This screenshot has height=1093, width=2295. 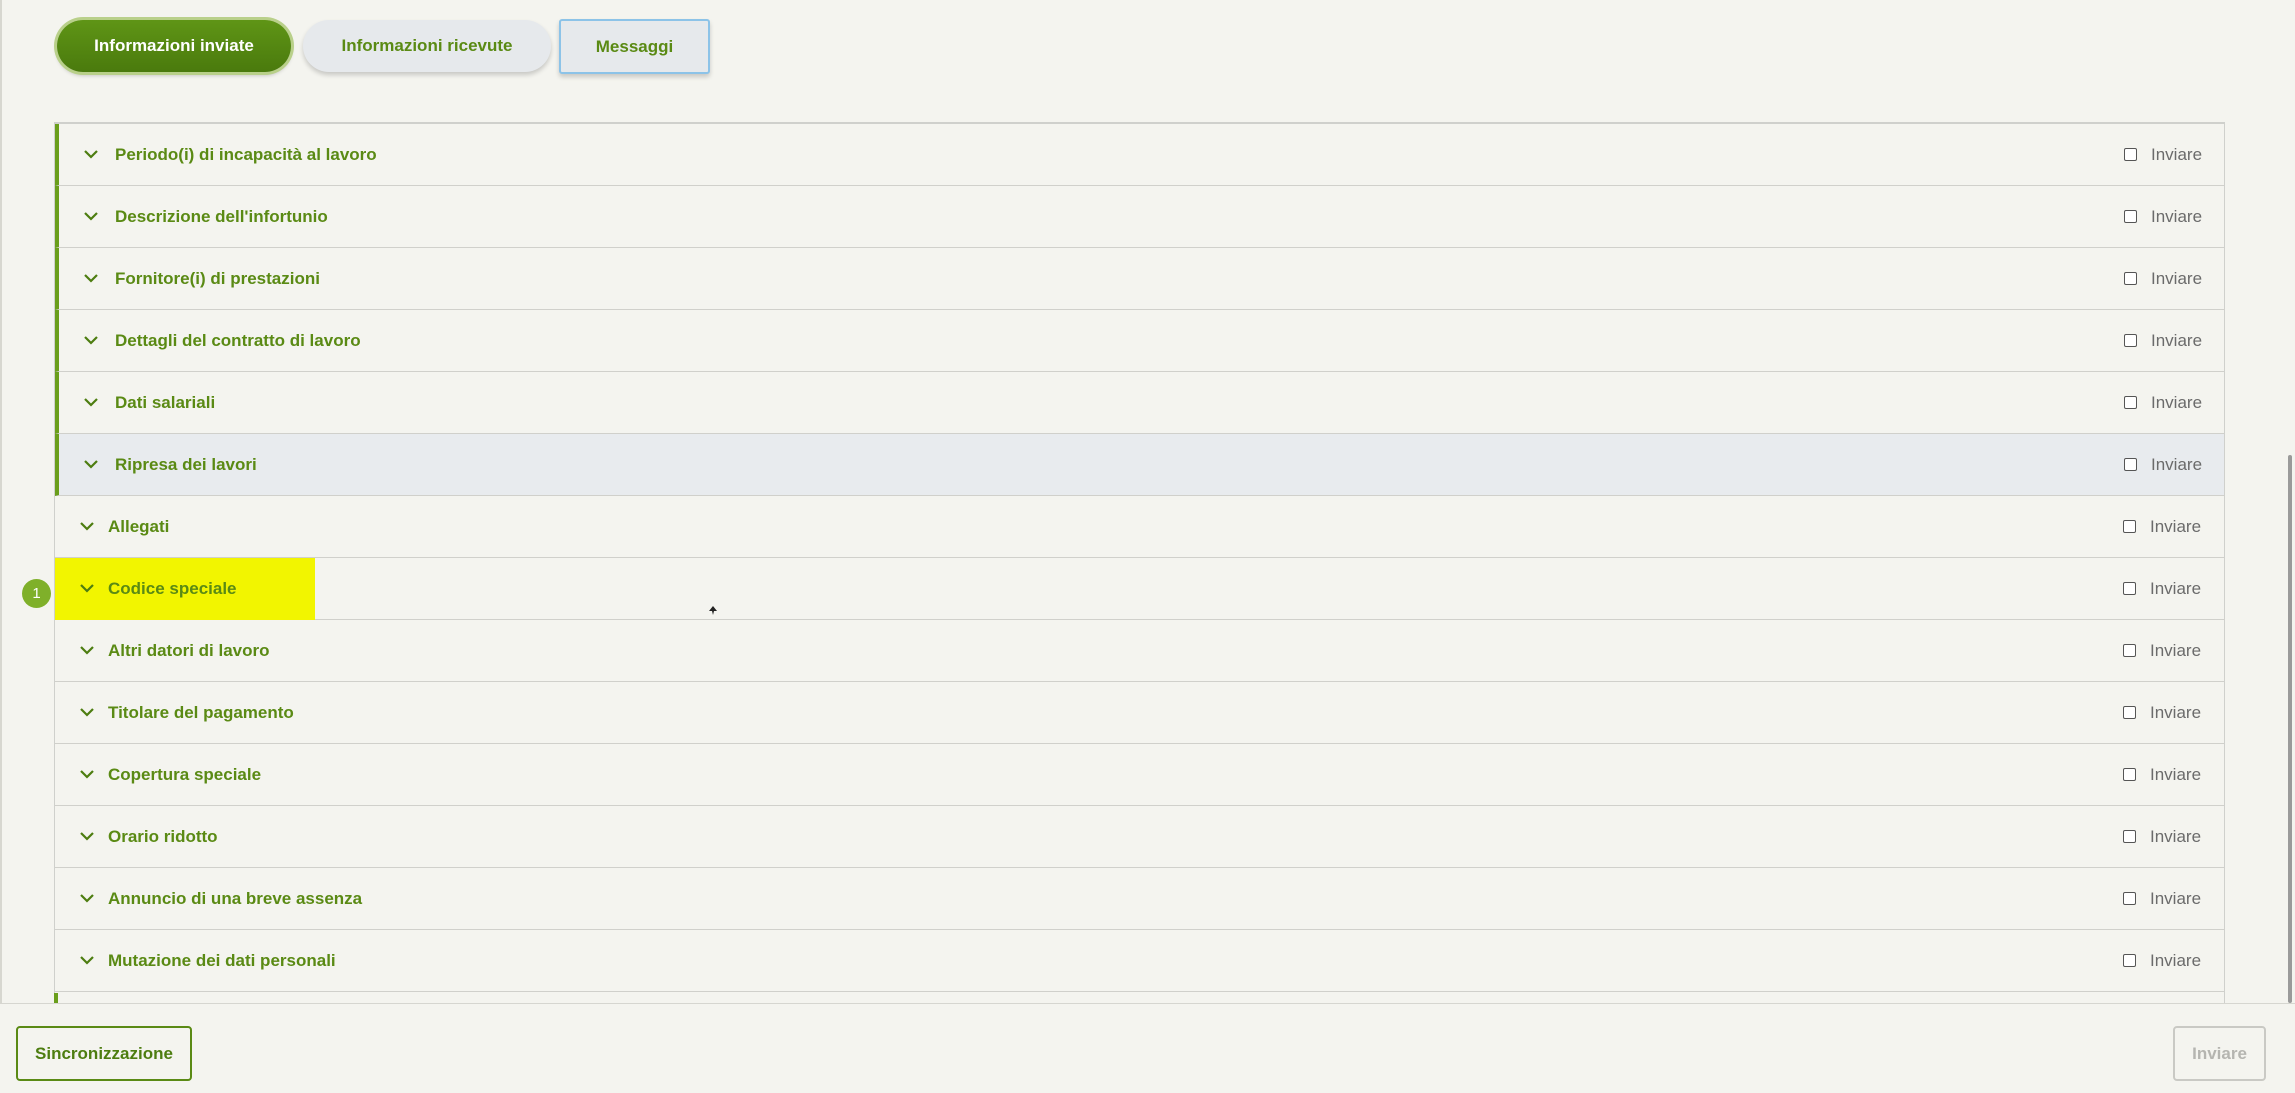 I want to click on scrollbar-thumb, so click(x=2290, y=729).